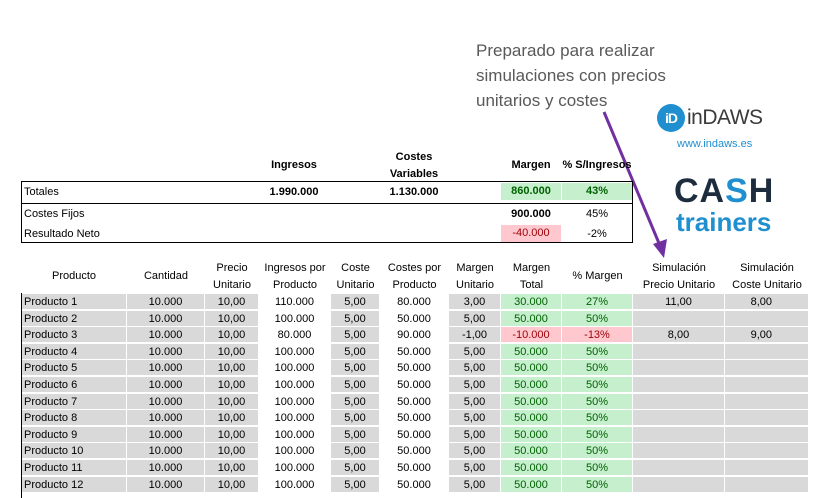  What do you see at coordinates (597, 335) in the screenshot?
I see `table-cell-pct-margen: -13%` at bounding box center [597, 335].